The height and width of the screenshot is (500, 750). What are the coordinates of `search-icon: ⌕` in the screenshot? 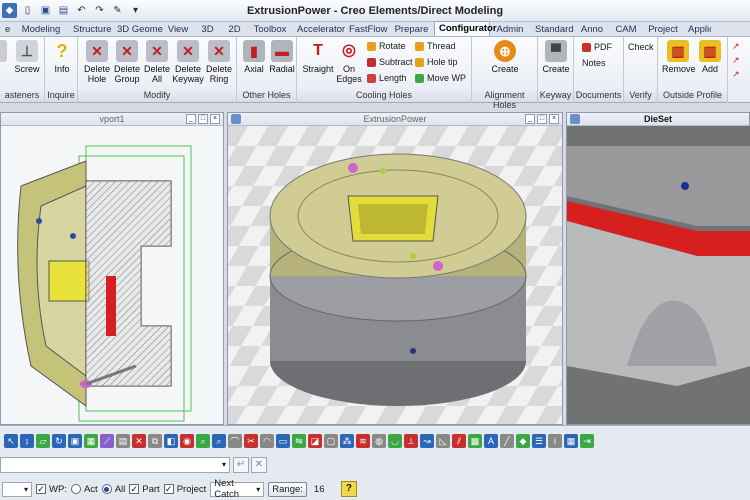 It's located at (219, 441).